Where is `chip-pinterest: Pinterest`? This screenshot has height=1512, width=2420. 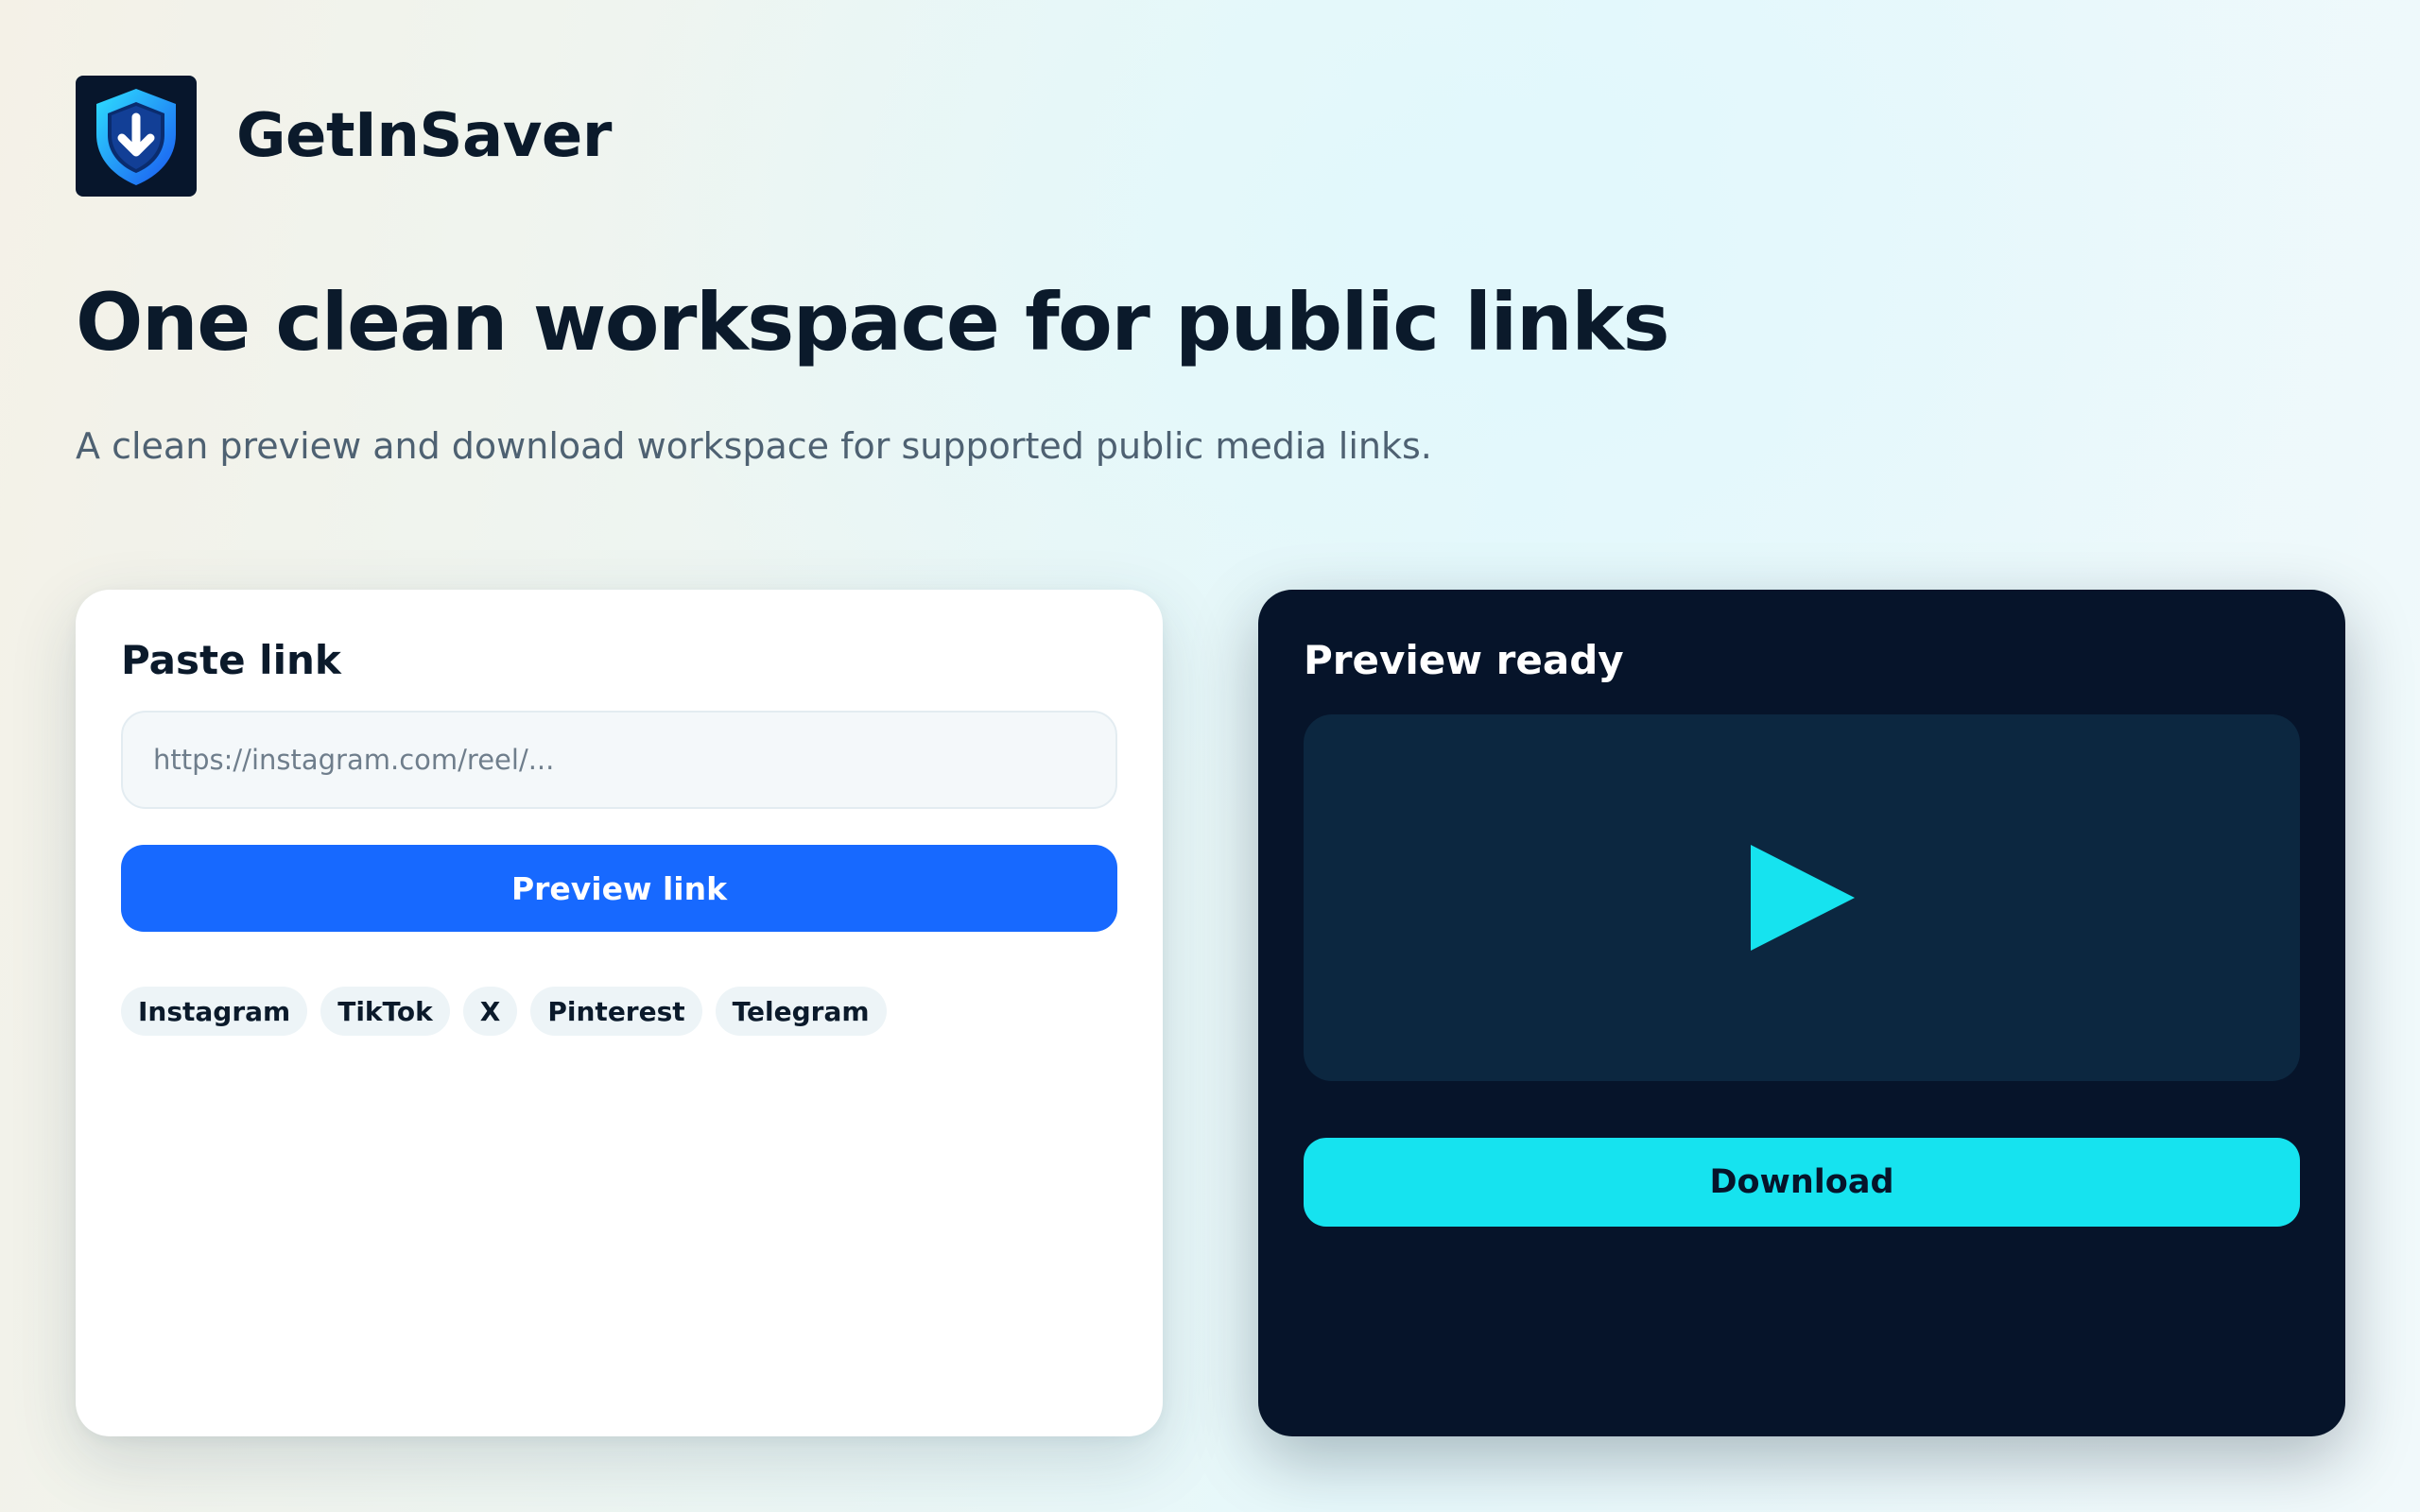
chip-pinterest: Pinterest is located at coordinates (616, 1011).